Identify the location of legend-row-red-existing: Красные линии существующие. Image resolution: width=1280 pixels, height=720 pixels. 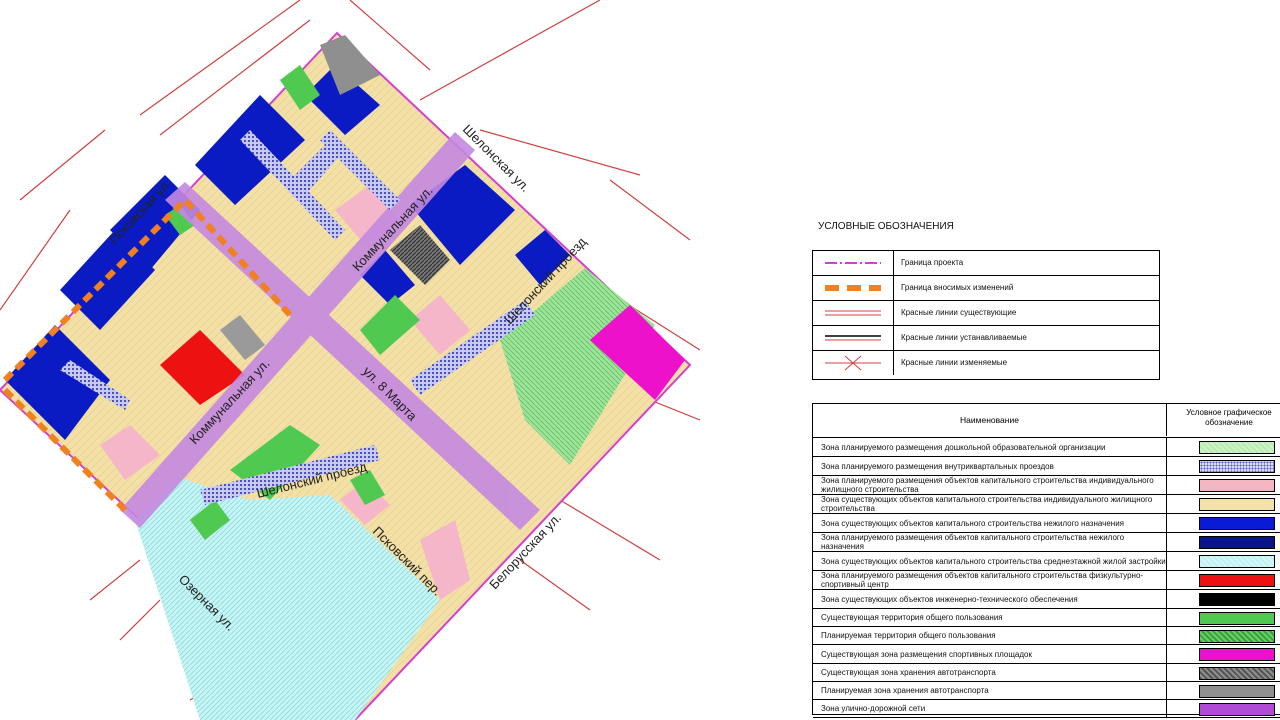
(986, 313).